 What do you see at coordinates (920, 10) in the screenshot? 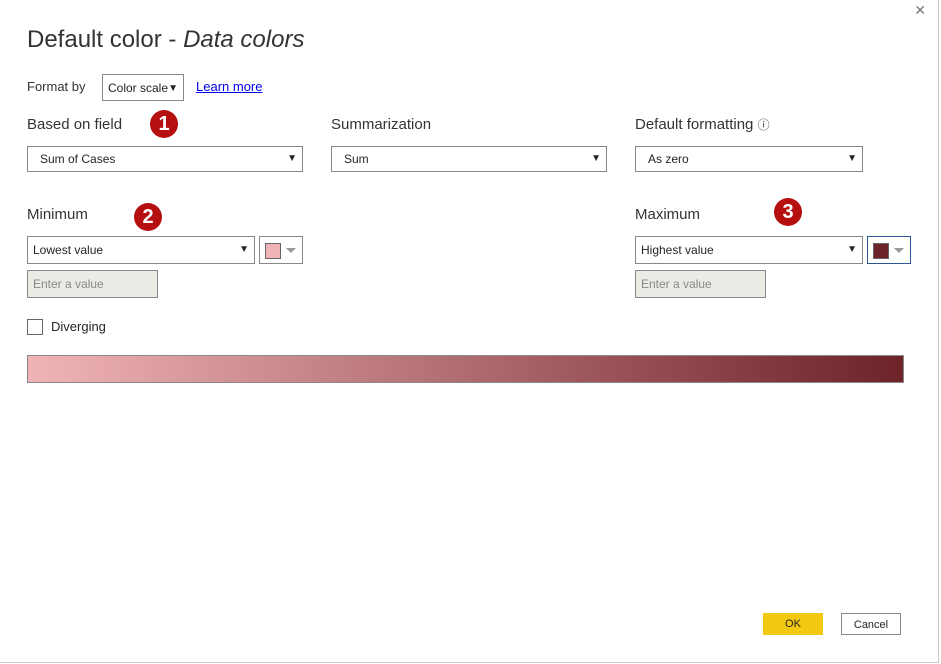
I see `close-icon: ✕` at bounding box center [920, 10].